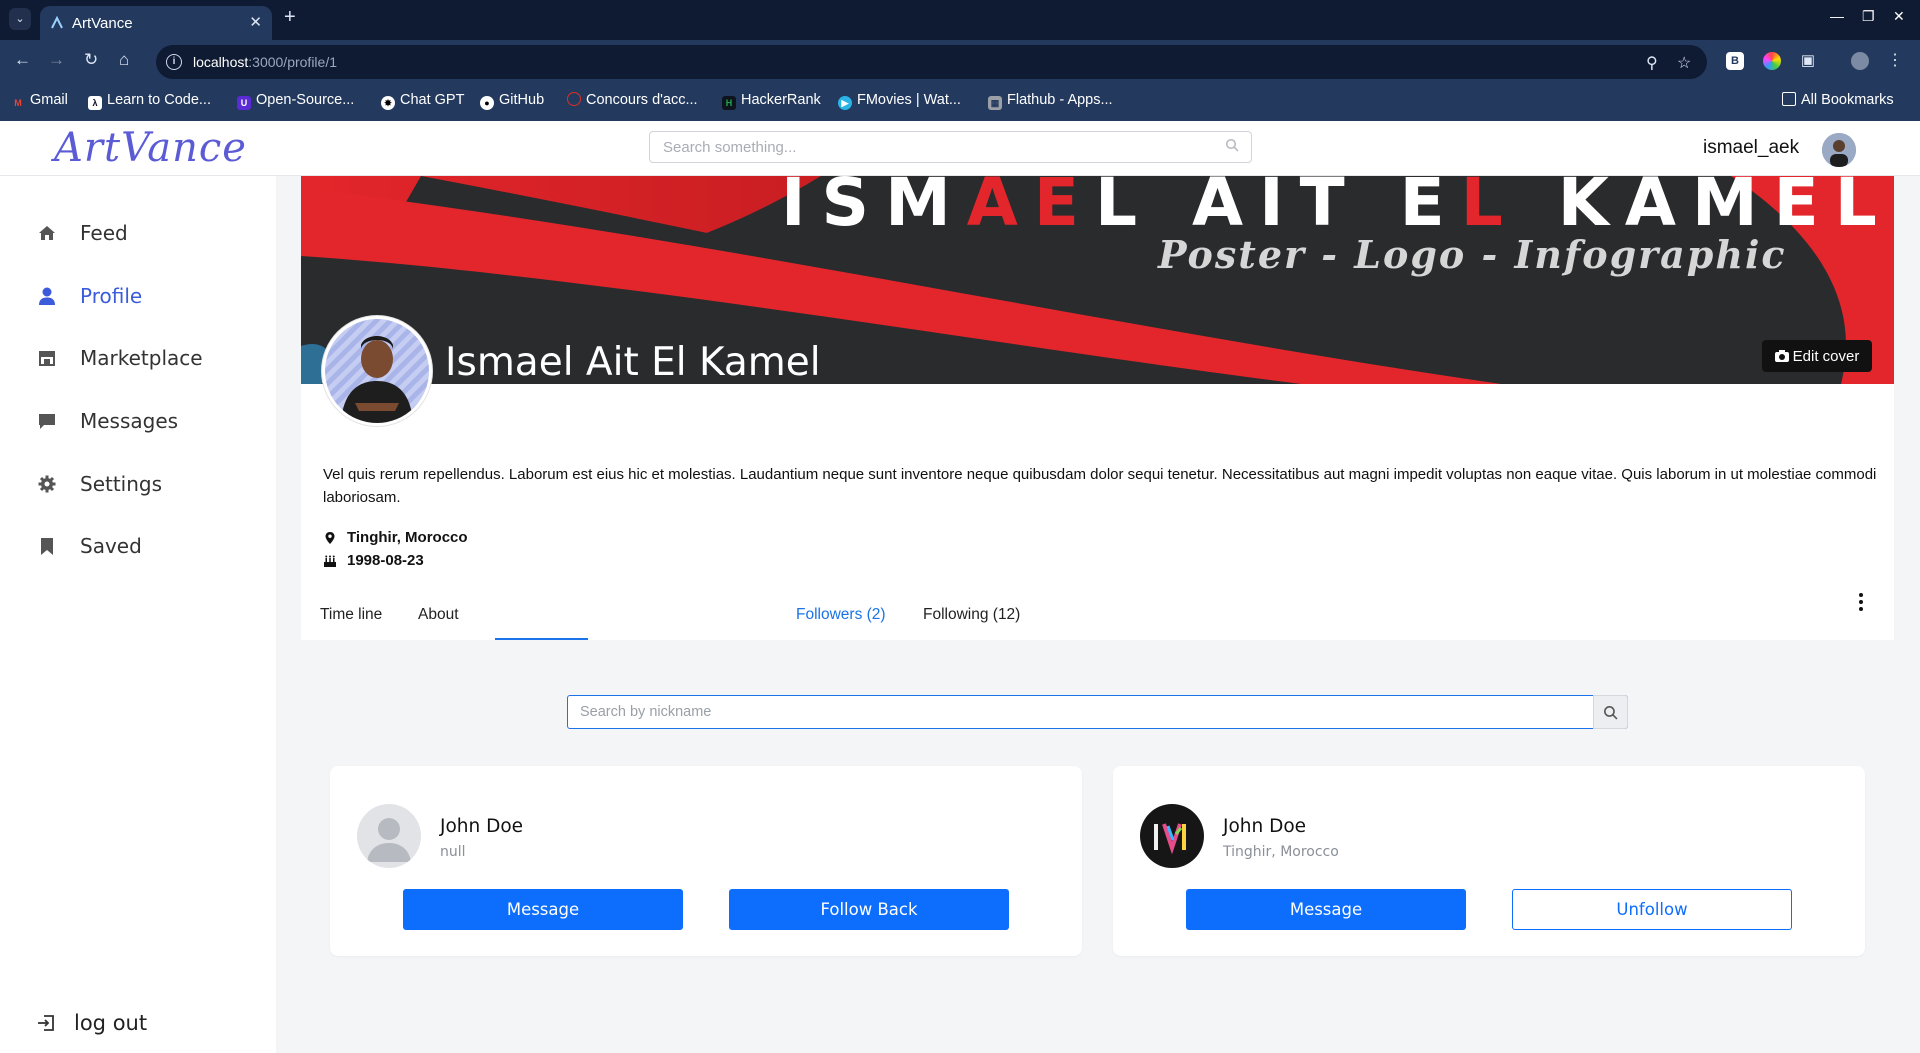 Image resolution: width=1920 pixels, height=1053 pixels. What do you see at coordinates (20, 19) in the screenshot?
I see `tab-search-button: ⌄` at bounding box center [20, 19].